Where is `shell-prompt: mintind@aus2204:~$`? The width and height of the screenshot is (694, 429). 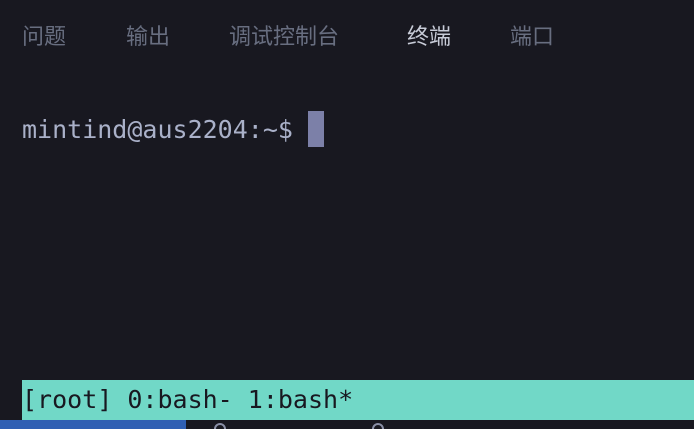 shell-prompt: mintind@aus2204:~$ is located at coordinates (157, 129).